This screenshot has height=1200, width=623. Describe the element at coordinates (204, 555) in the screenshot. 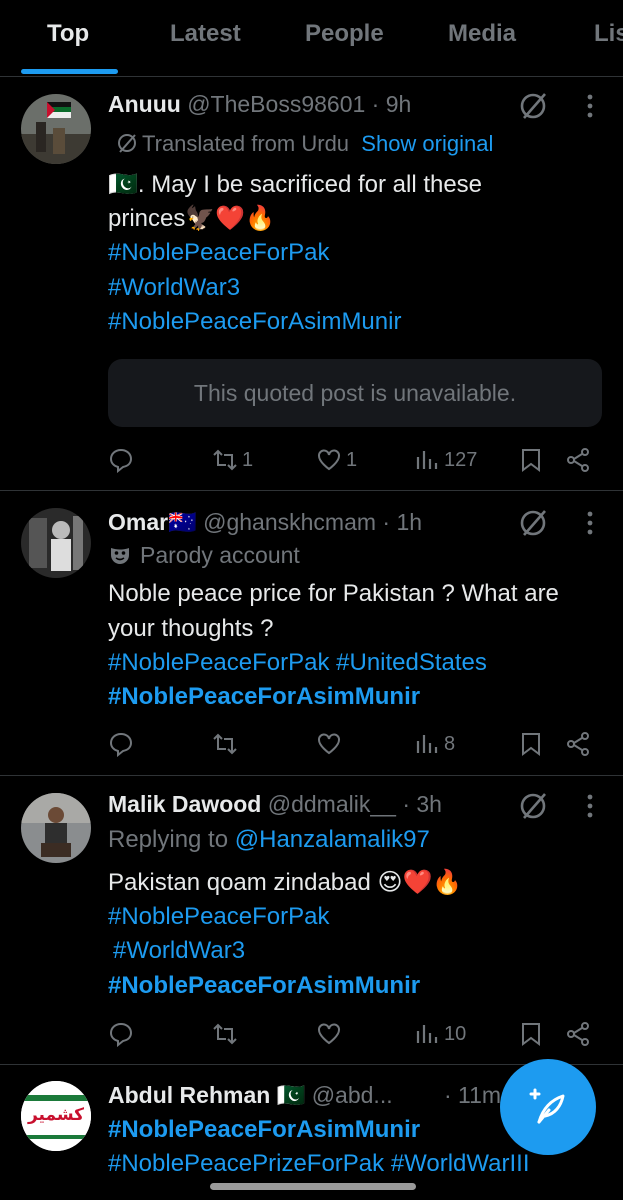

I see `parody-label: Parody account` at that location.